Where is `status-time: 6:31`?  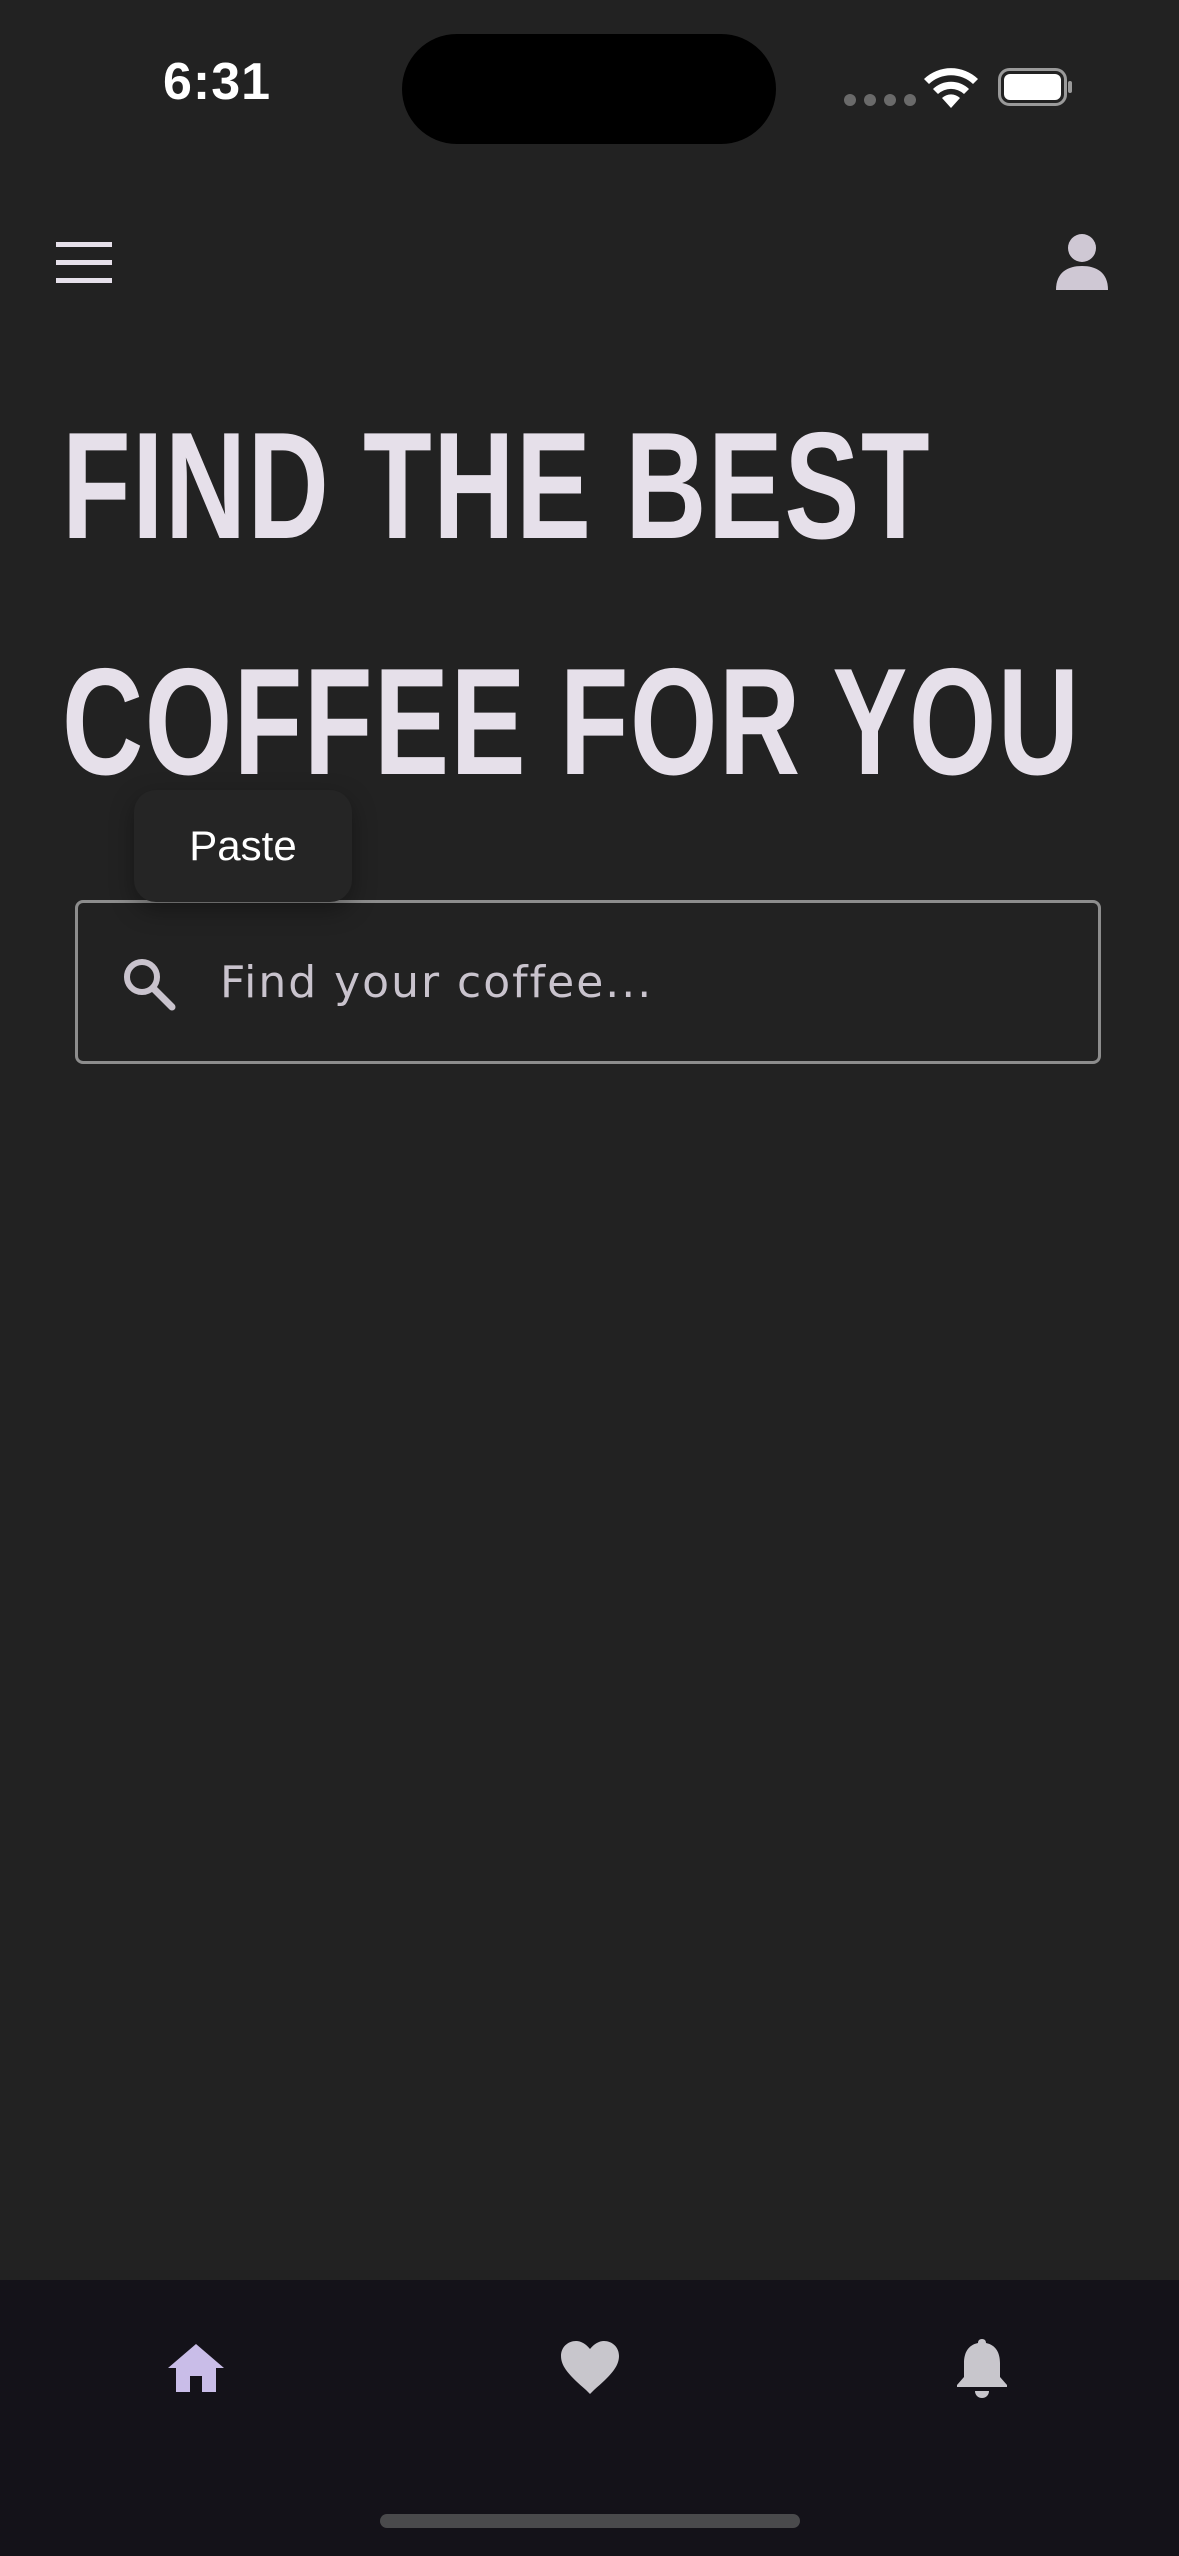
status-time: 6:31 is located at coordinates (217, 82).